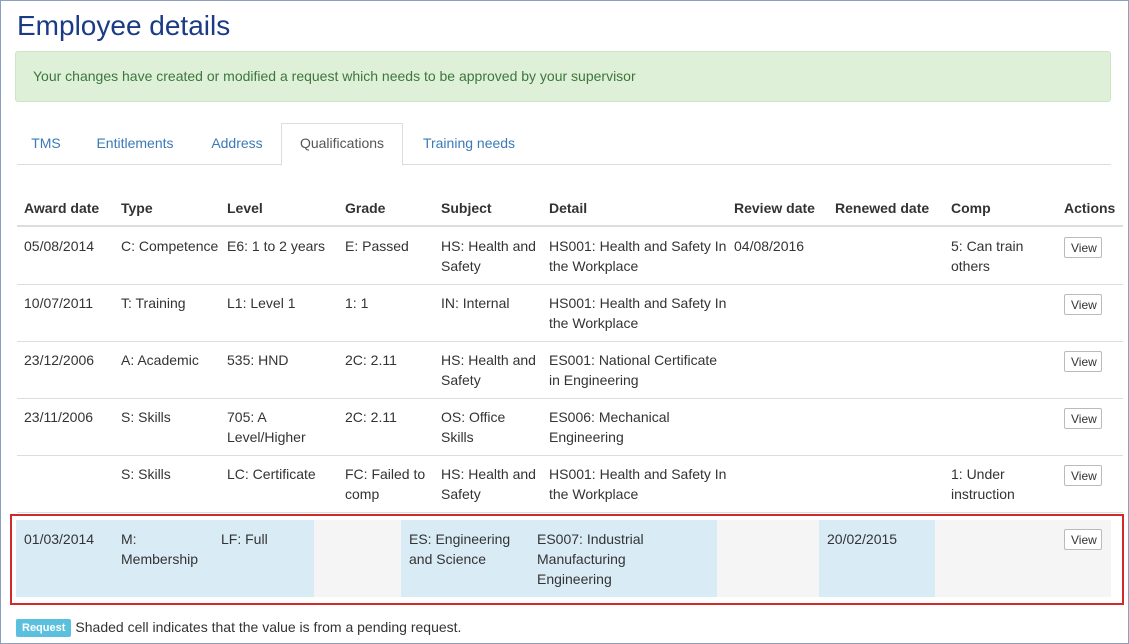 The height and width of the screenshot is (644, 1129). Describe the element at coordinates (466, 208) in the screenshot. I see `header-subject: Subject` at that location.